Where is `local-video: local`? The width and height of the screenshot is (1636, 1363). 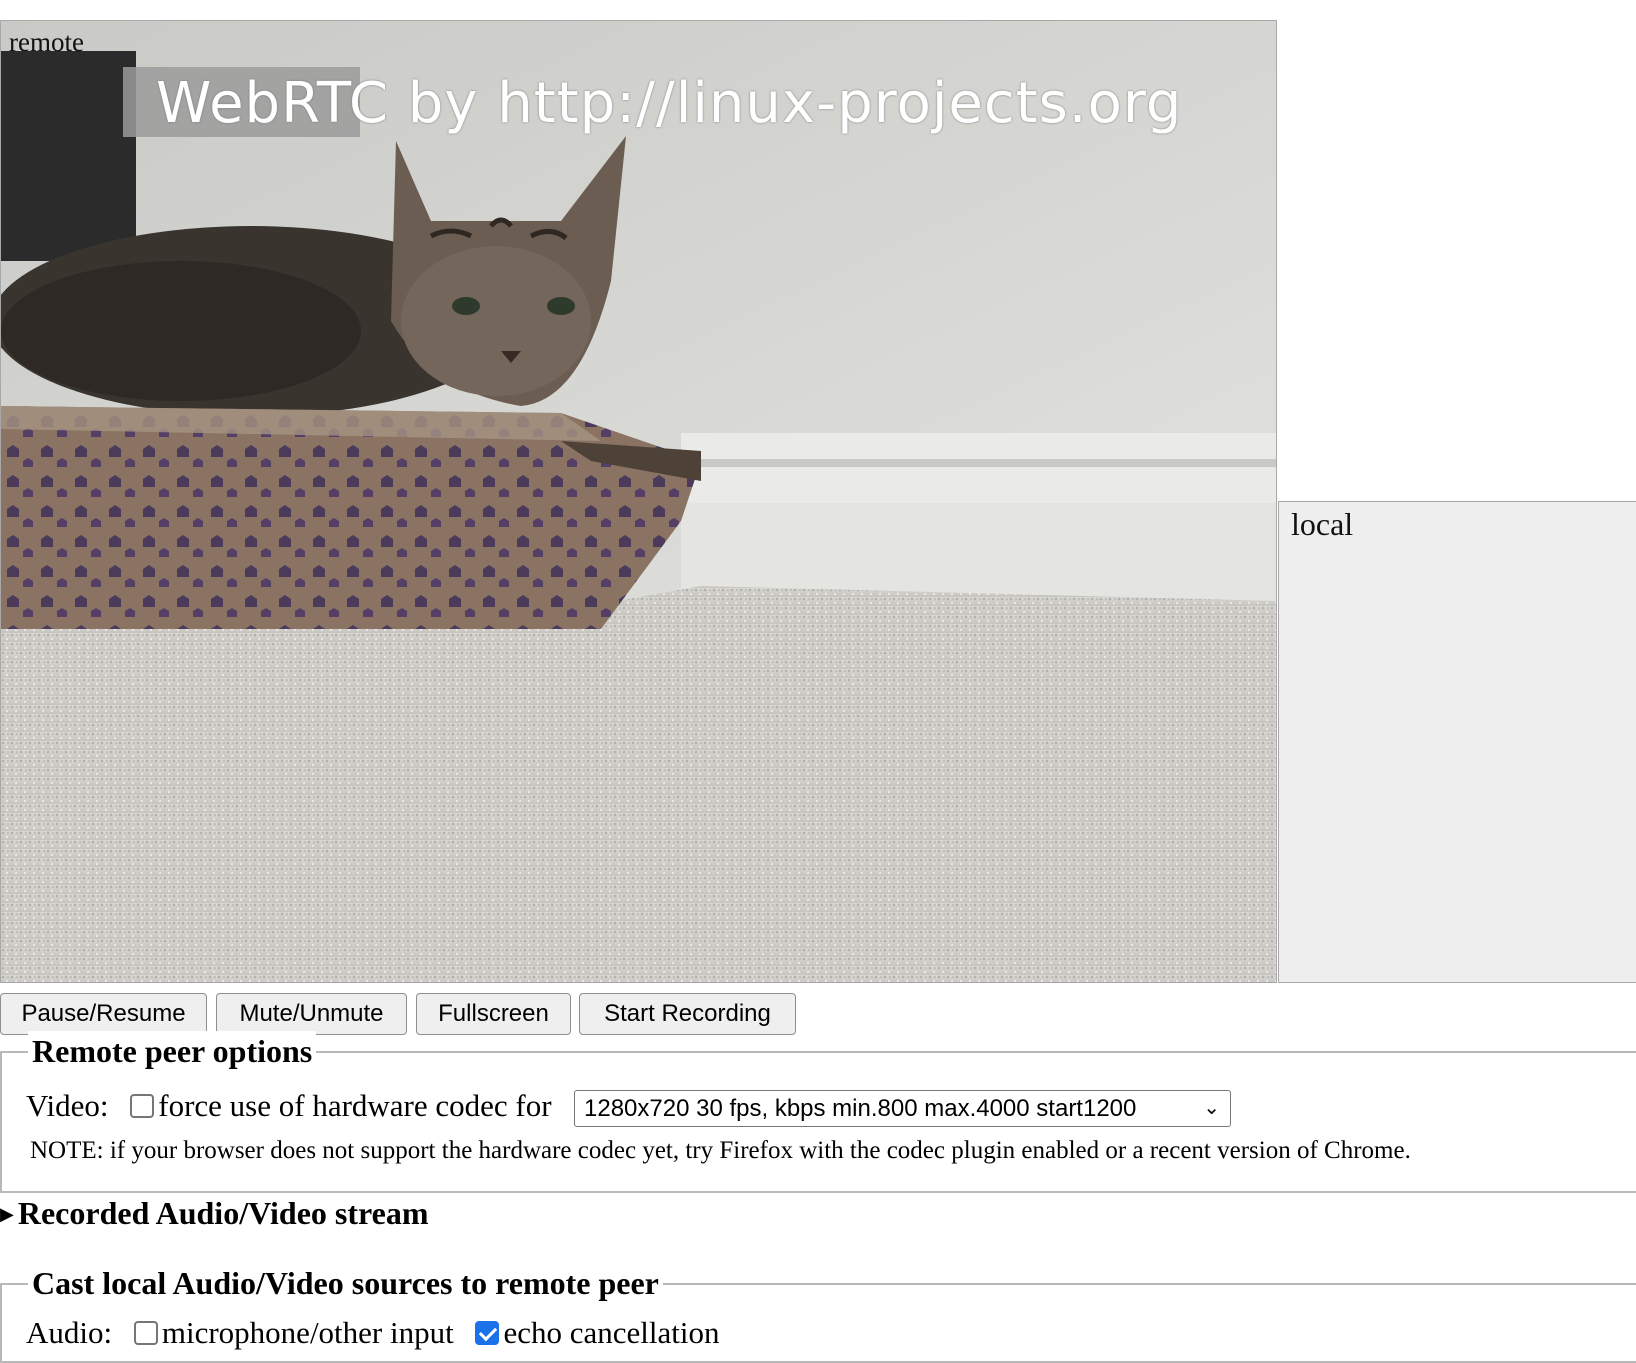 local-video: local is located at coordinates (1457, 742).